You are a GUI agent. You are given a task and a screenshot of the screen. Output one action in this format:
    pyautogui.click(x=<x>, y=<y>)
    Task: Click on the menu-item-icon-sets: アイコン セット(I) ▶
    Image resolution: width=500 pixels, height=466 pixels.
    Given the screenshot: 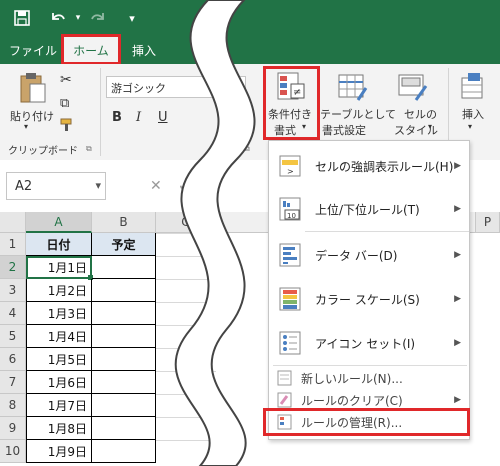 What is the action you would take?
    pyautogui.click(x=369, y=343)
    